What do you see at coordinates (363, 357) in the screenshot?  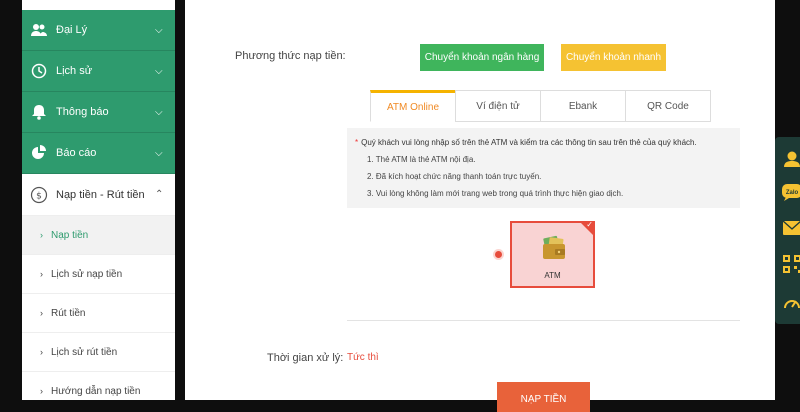 I see `processing-time-value: Tức thì` at bounding box center [363, 357].